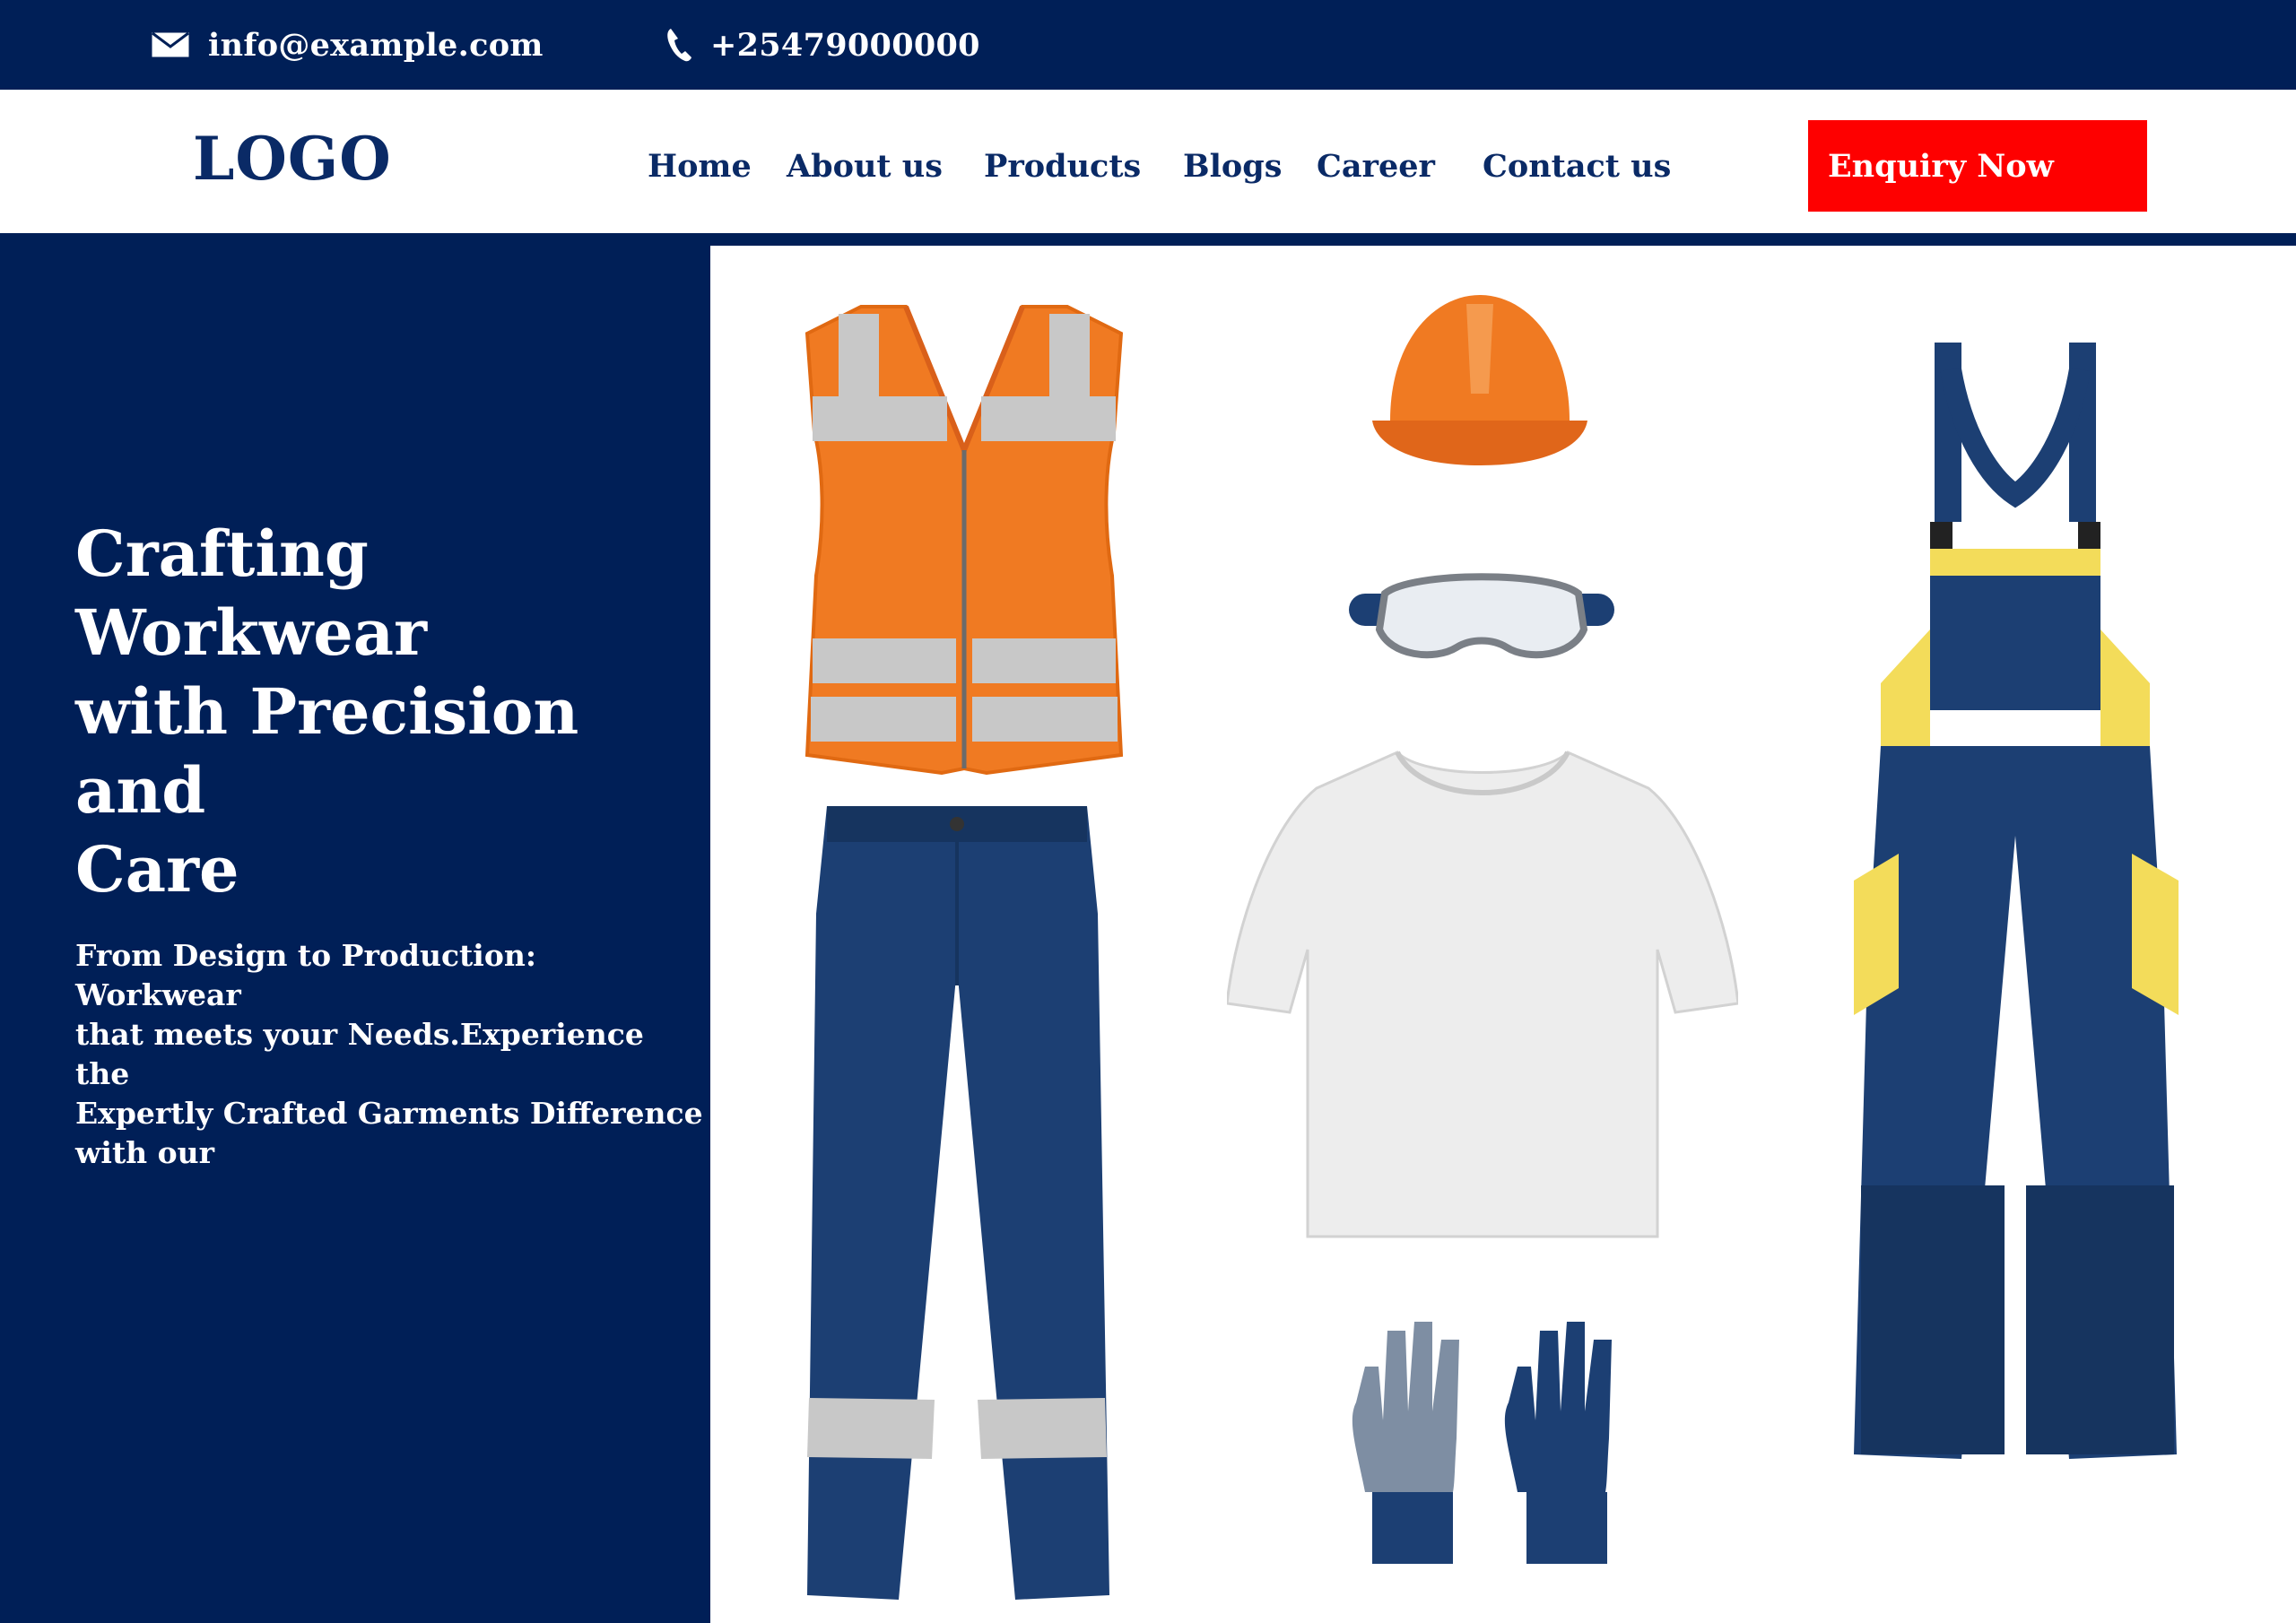  What do you see at coordinates (865, 166) in the screenshot?
I see `nav-about: About us` at bounding box center [865, 166].